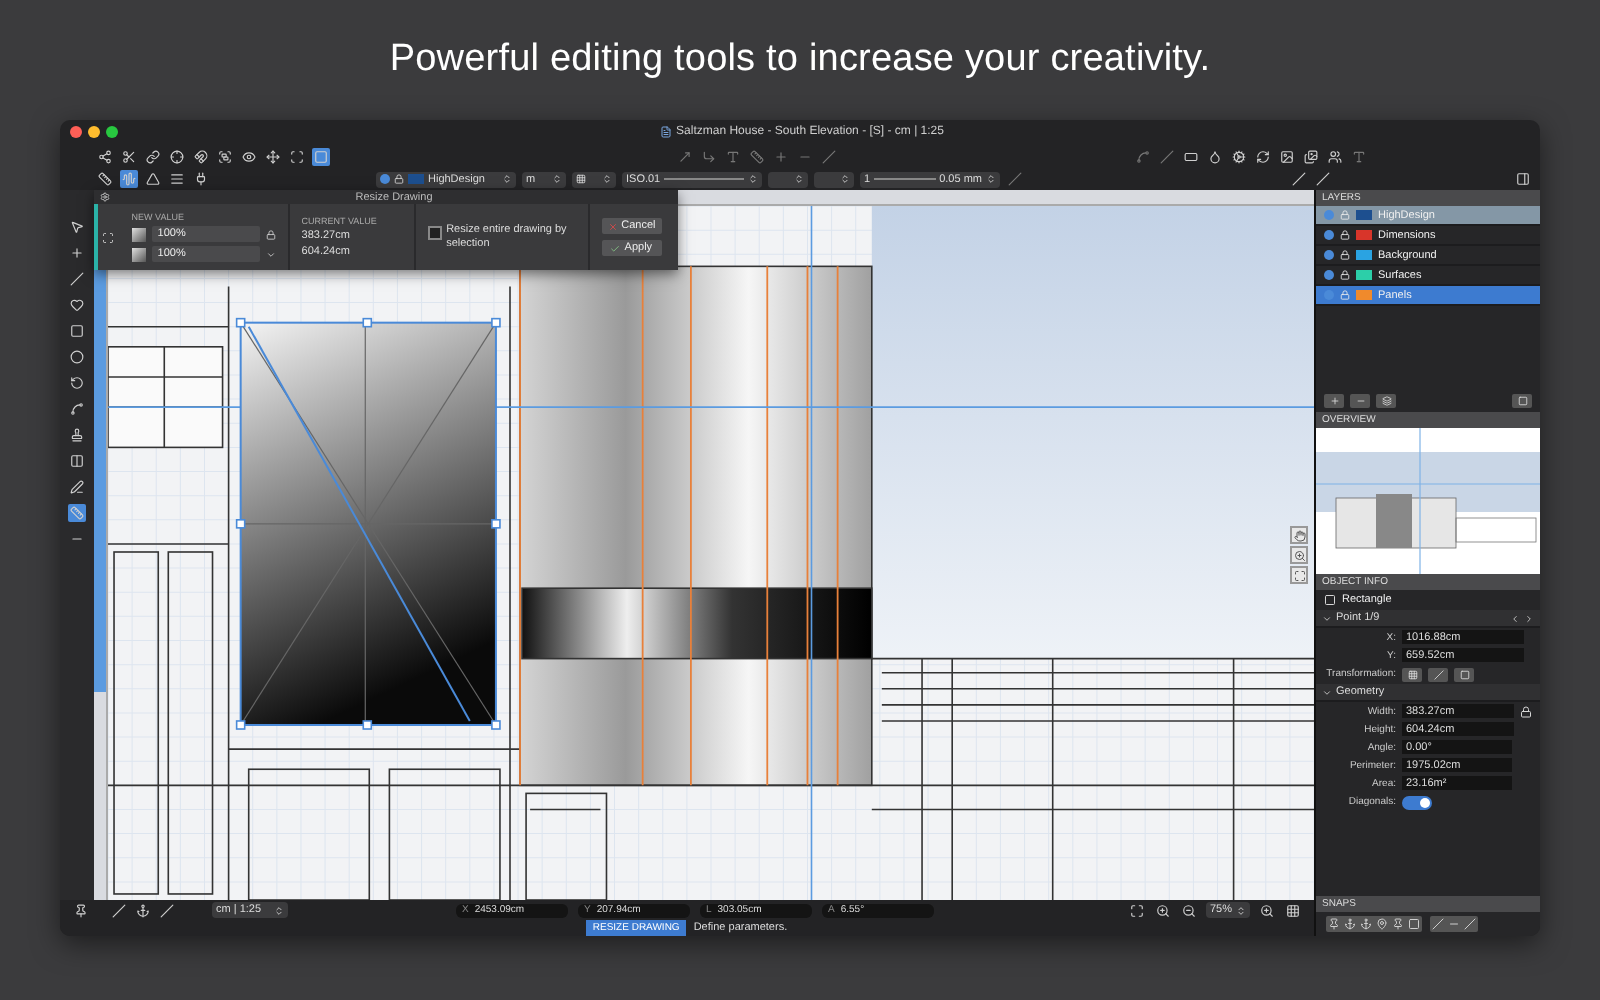 The height and width of the screenshot is (1000, 1600). I want to click on stamp-icon, so click(77, 435).